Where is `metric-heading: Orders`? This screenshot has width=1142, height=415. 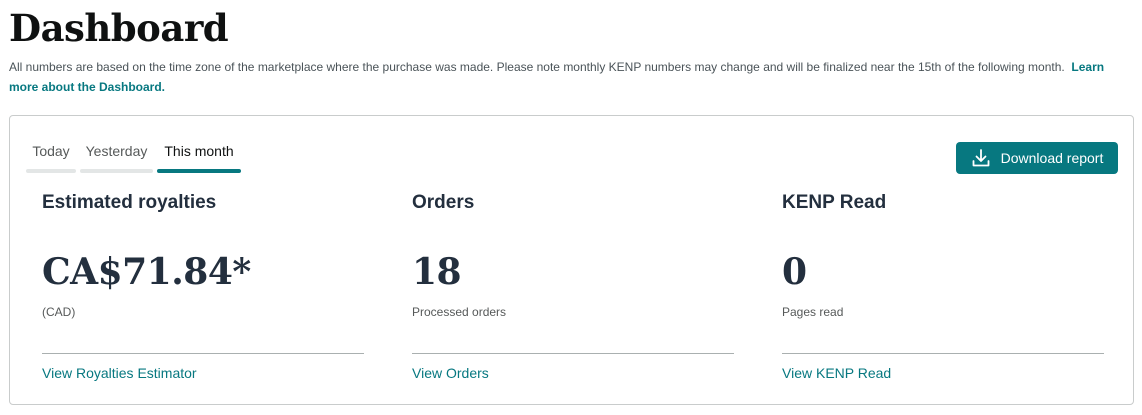 metric-heading: Orders is located at coordinates (443, 202).